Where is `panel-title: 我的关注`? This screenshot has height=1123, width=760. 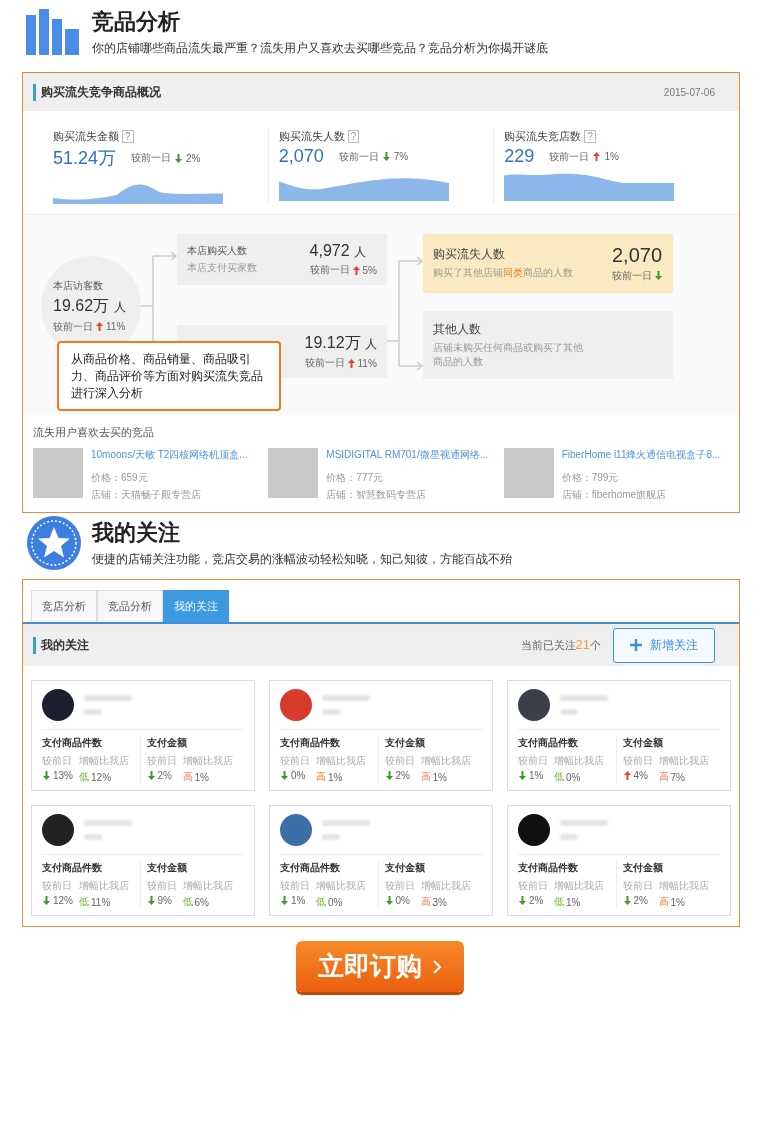 panel-title: 我的关注 is located at coordinates (277, 645).